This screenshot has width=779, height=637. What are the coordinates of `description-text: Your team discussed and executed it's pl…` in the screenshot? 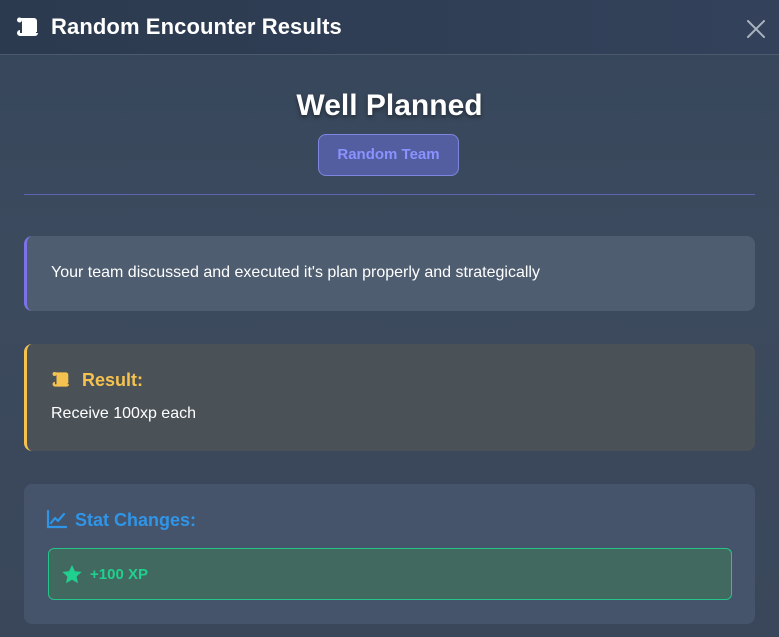 It's located at (295, 272).